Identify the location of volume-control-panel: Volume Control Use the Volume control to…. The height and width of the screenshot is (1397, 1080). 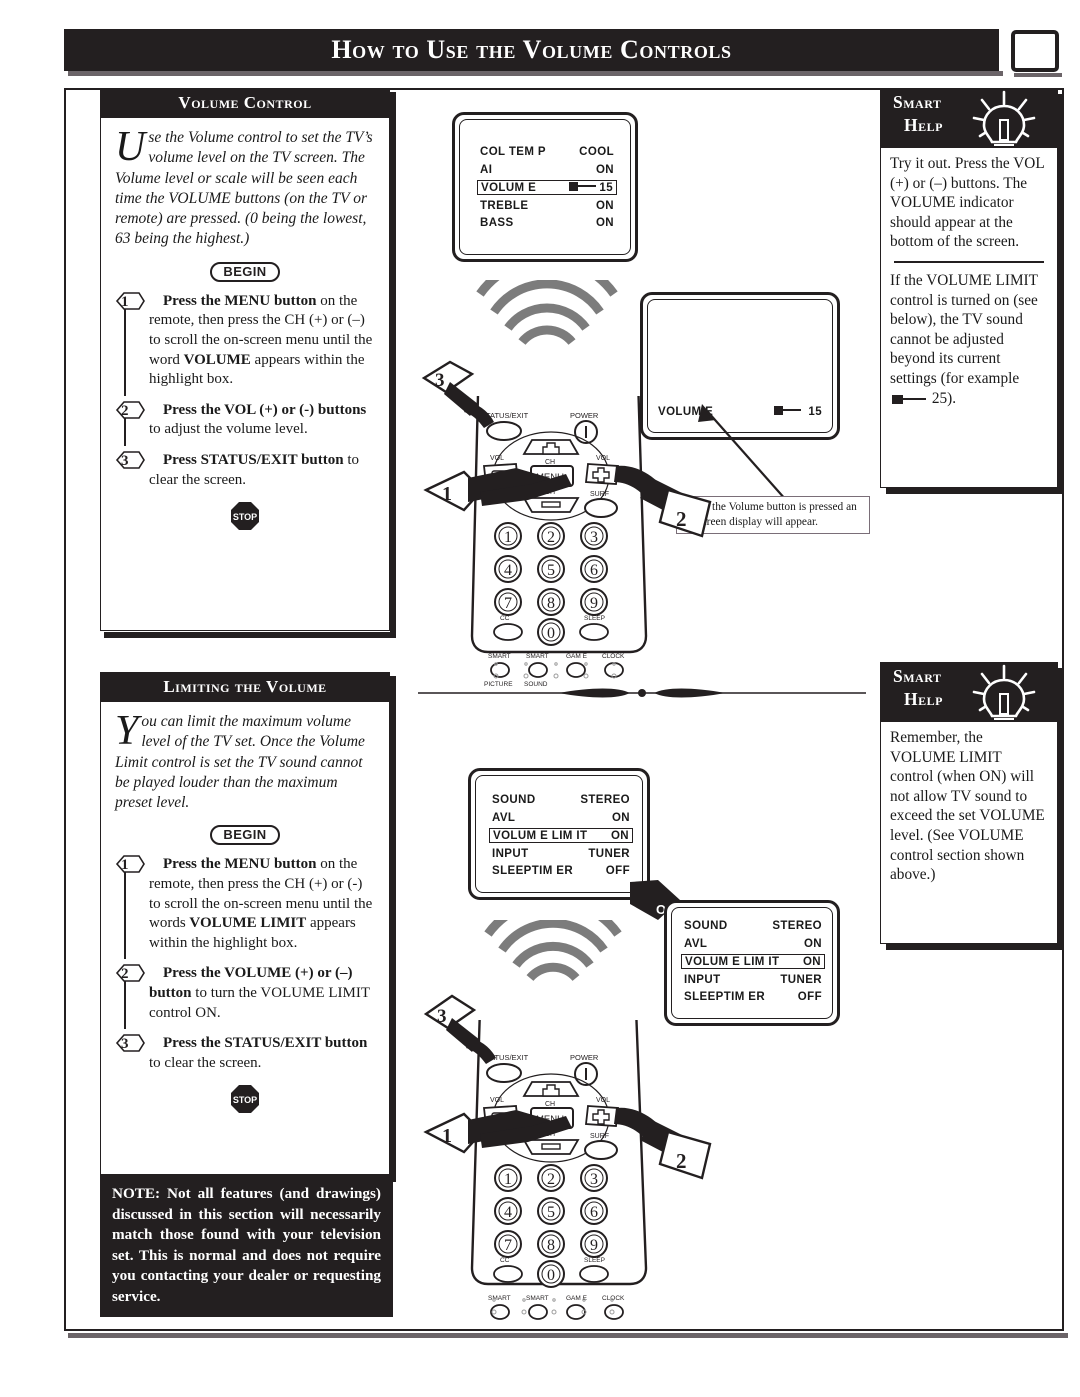
(248, 363).